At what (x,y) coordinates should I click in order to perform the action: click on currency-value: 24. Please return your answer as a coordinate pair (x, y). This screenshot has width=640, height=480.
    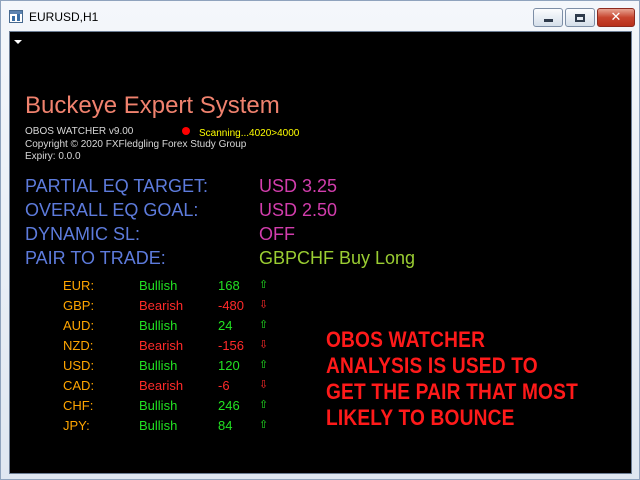
    Looking at the image, I should click on (225, 325).